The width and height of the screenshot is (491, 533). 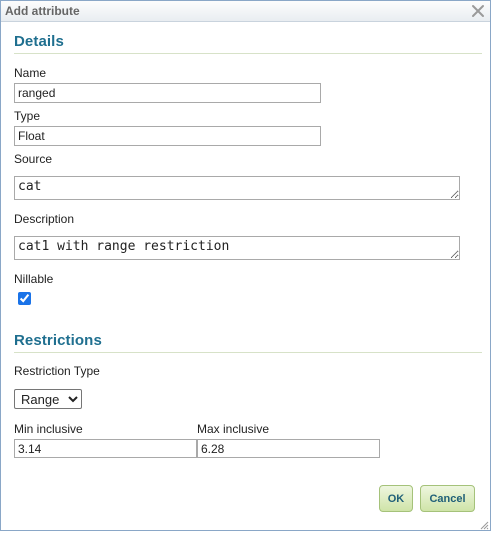 What do you see at coordinates (248, 53) in the screenshot?
I see `details-divider` at bounding box center [248, 53].